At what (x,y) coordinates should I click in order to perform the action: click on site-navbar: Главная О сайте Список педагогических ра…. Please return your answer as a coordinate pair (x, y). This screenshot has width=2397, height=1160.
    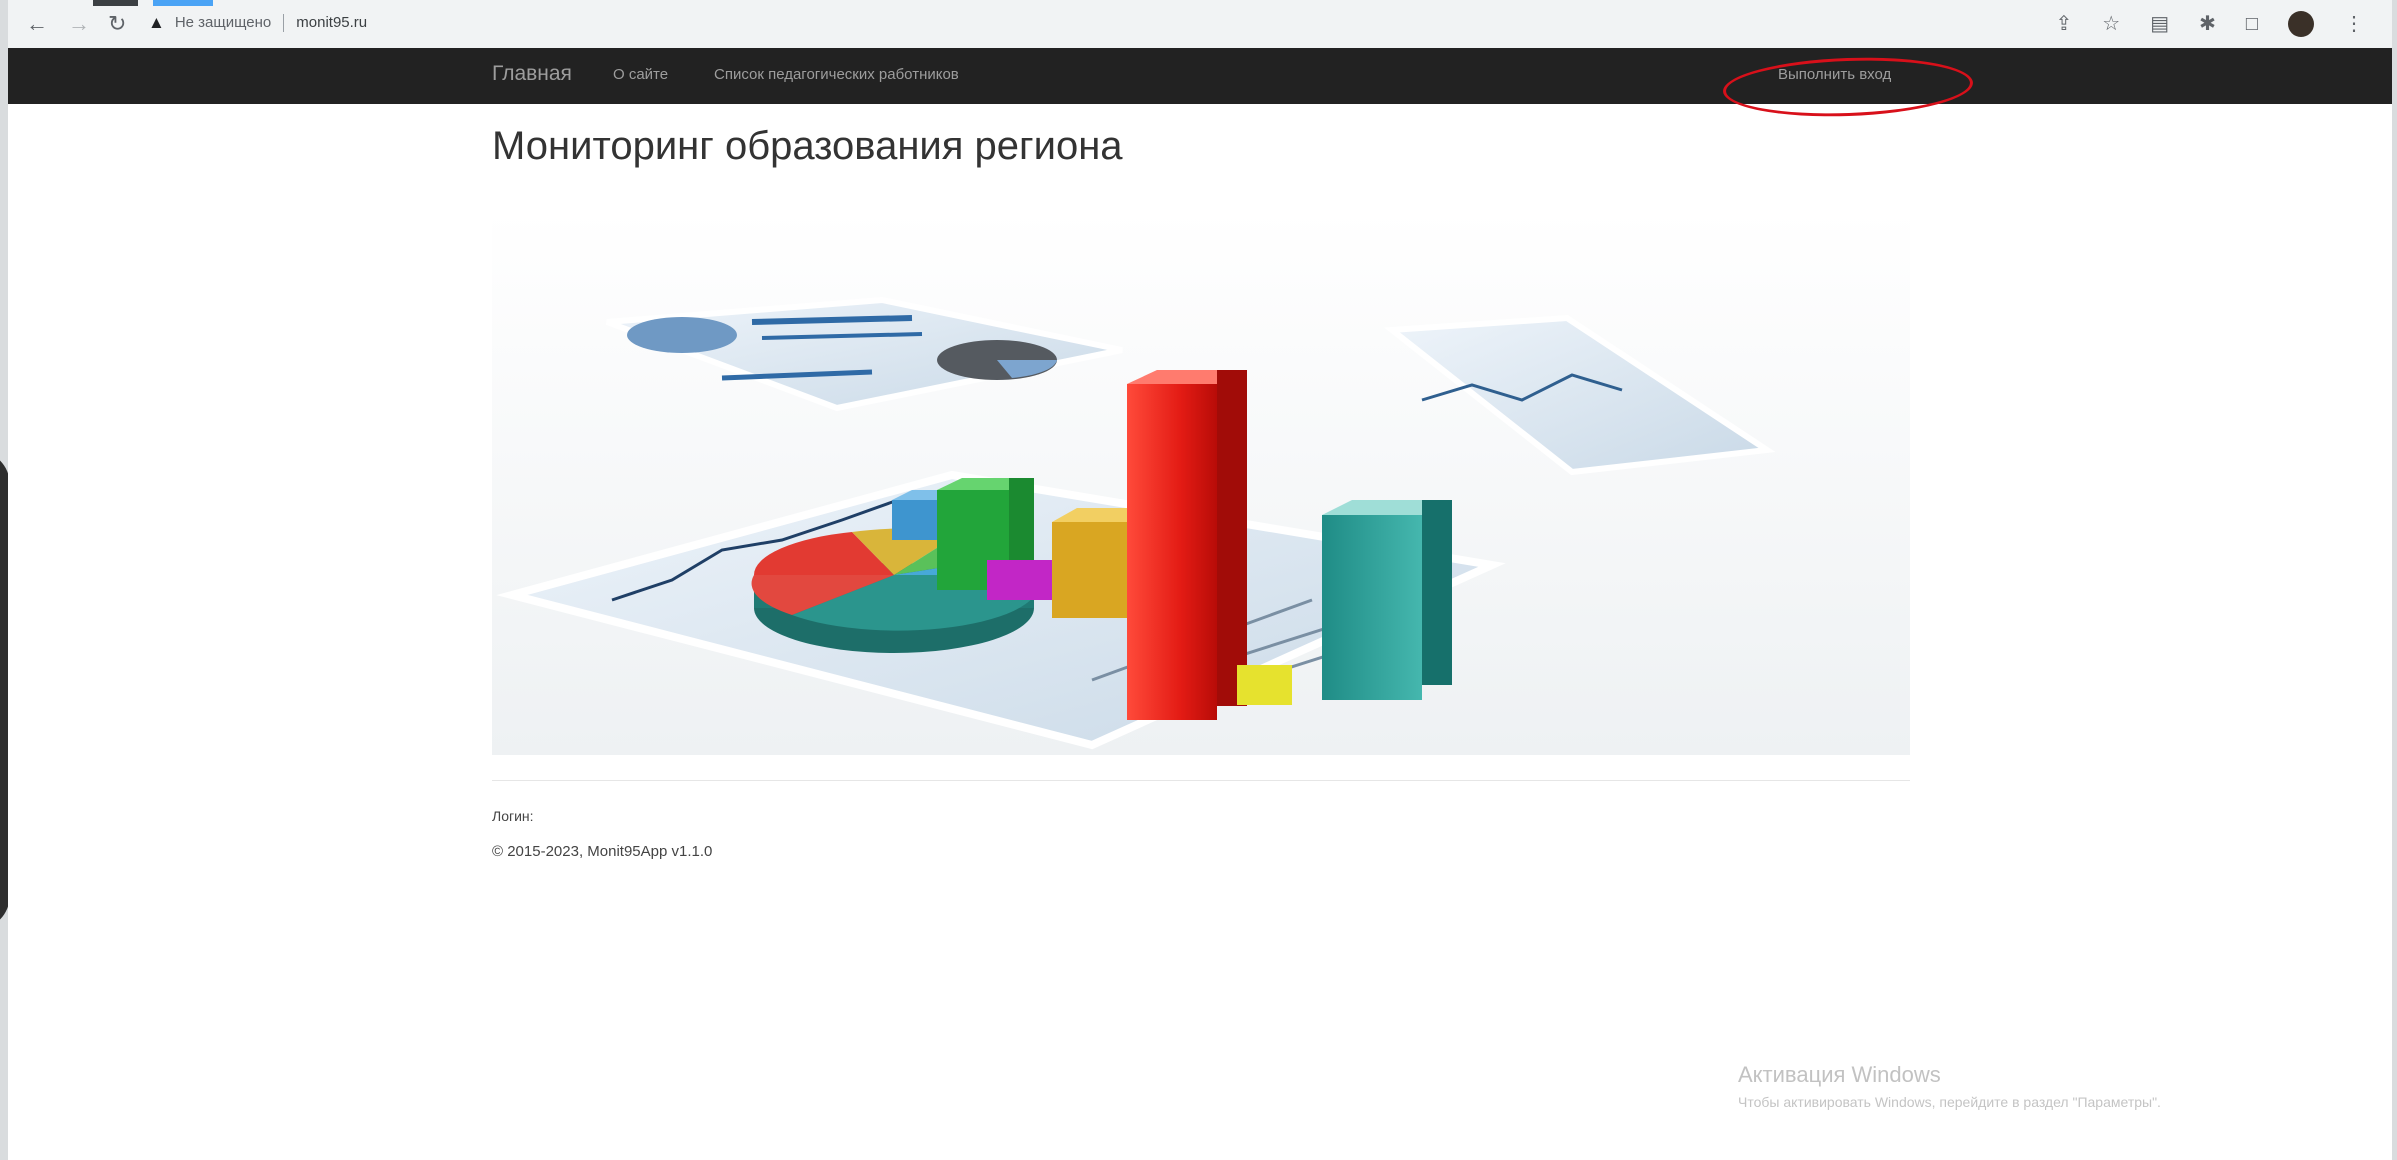
    Looking at the image, I should click on (1200, 76).